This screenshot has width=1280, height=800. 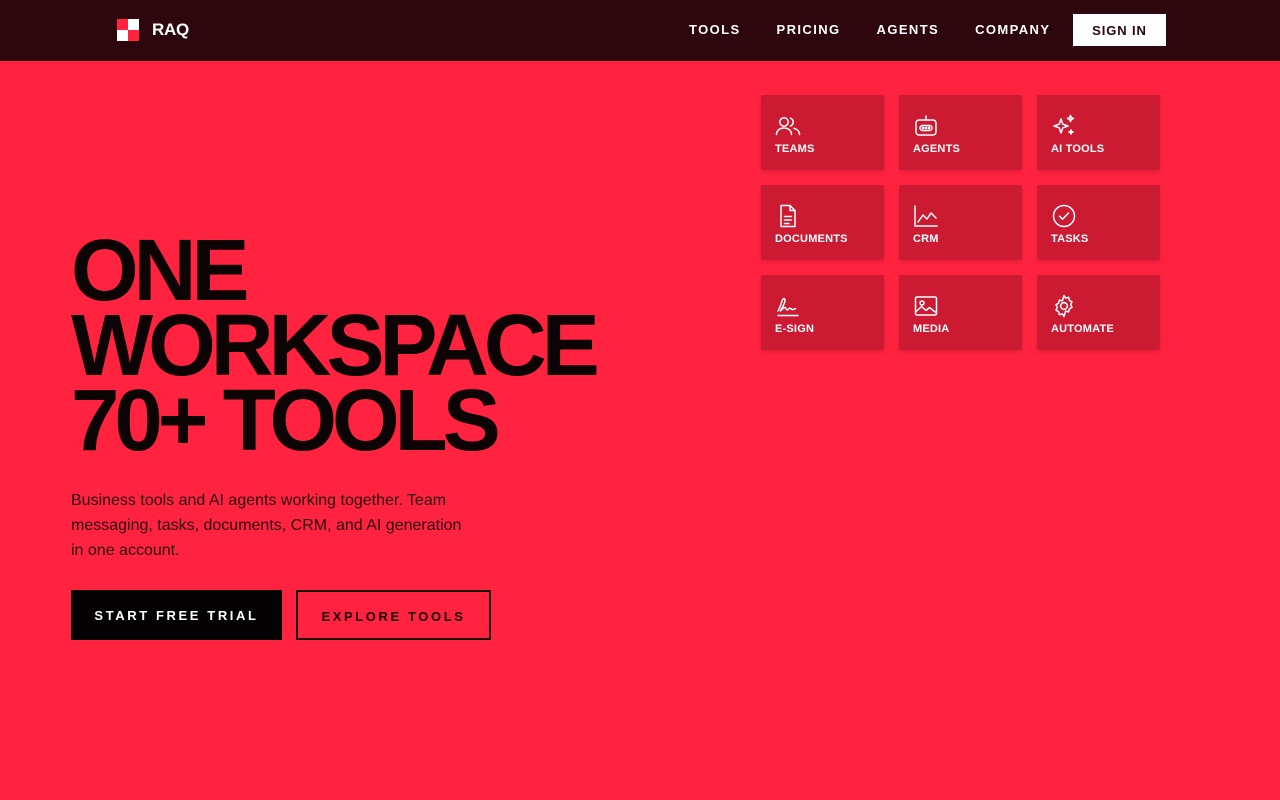 I want to click on tool-card-tasks: TASKS, so click(x=1098, y=222).